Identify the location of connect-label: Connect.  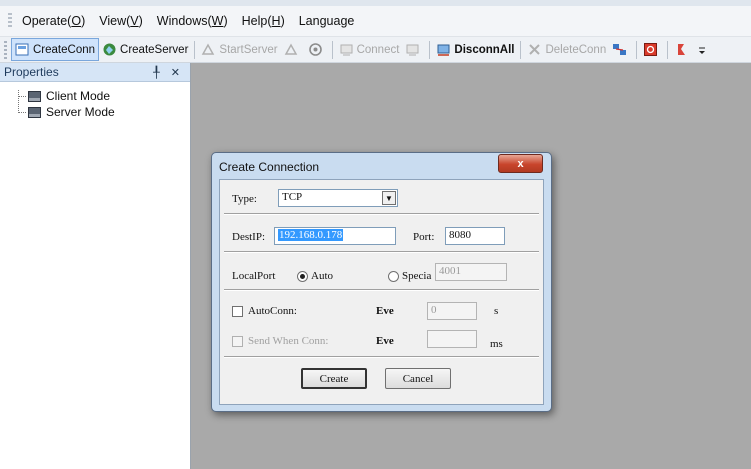
(378, 49).